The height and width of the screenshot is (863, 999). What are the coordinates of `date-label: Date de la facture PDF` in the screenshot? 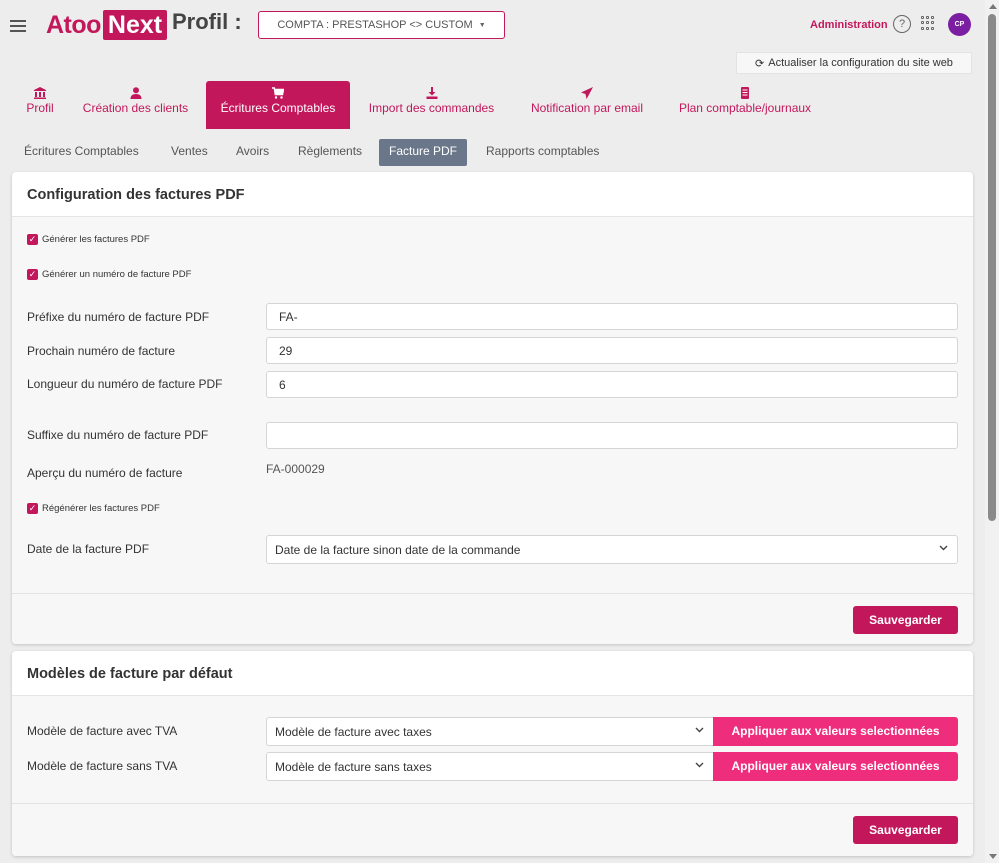 It's located at (88, 549).